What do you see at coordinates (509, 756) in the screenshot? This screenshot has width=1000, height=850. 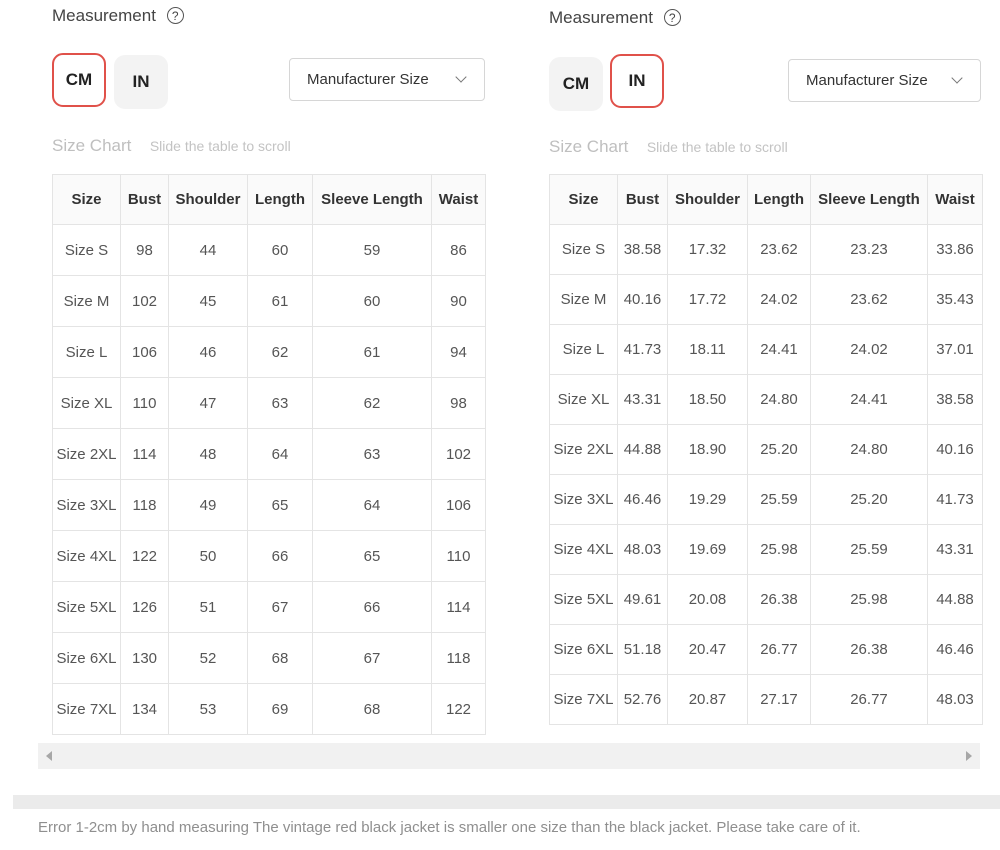 I see `horizontal-scrollbar` at bounding box center [509, 756].